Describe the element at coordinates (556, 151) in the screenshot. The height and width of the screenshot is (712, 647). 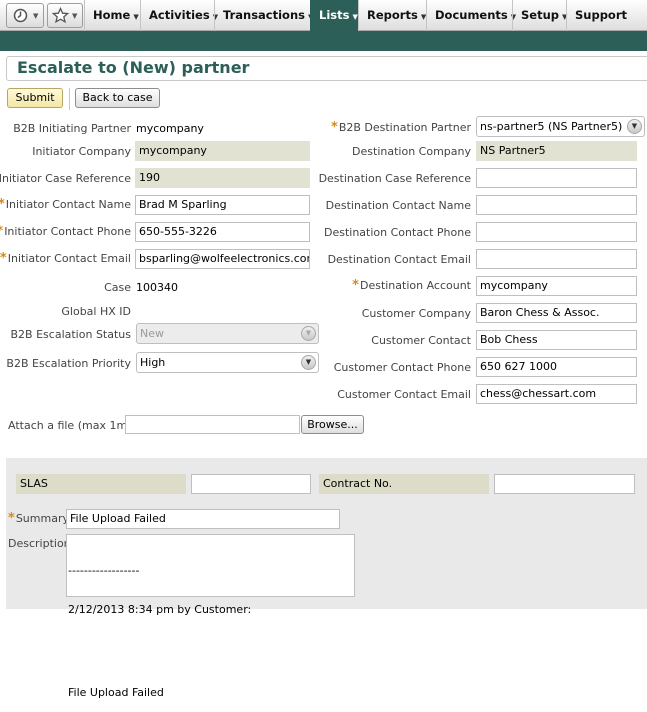
I see `destination-company-field: NS Partner5` at that location.